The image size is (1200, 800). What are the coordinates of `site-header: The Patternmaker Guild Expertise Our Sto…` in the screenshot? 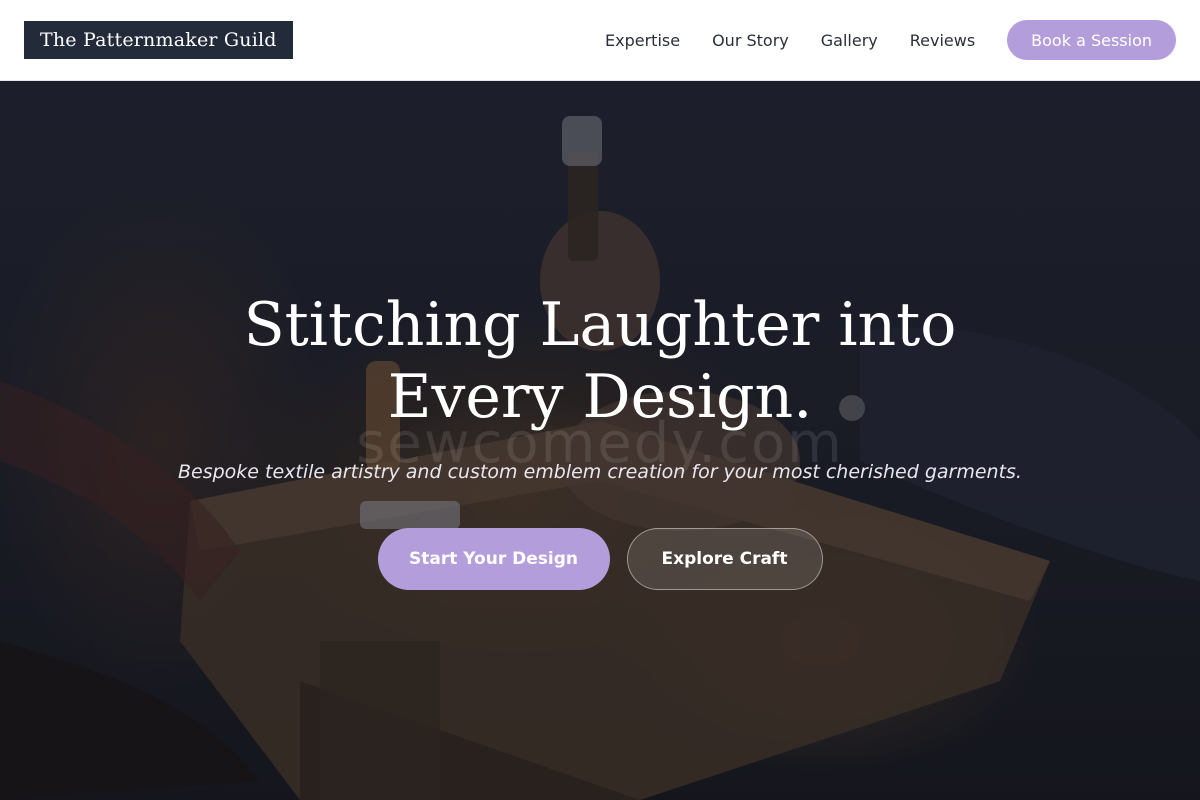 It's located at (600, 40).